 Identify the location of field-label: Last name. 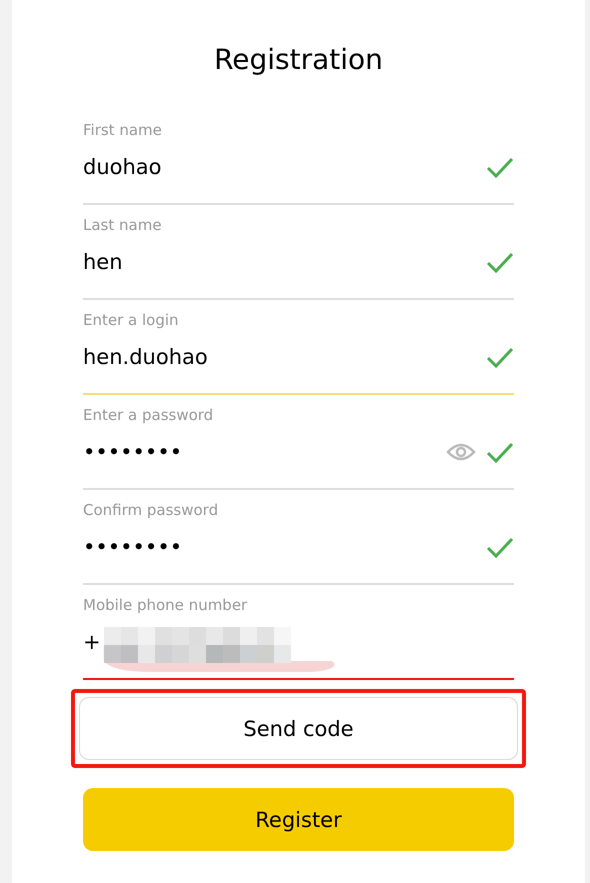
(122, 225).